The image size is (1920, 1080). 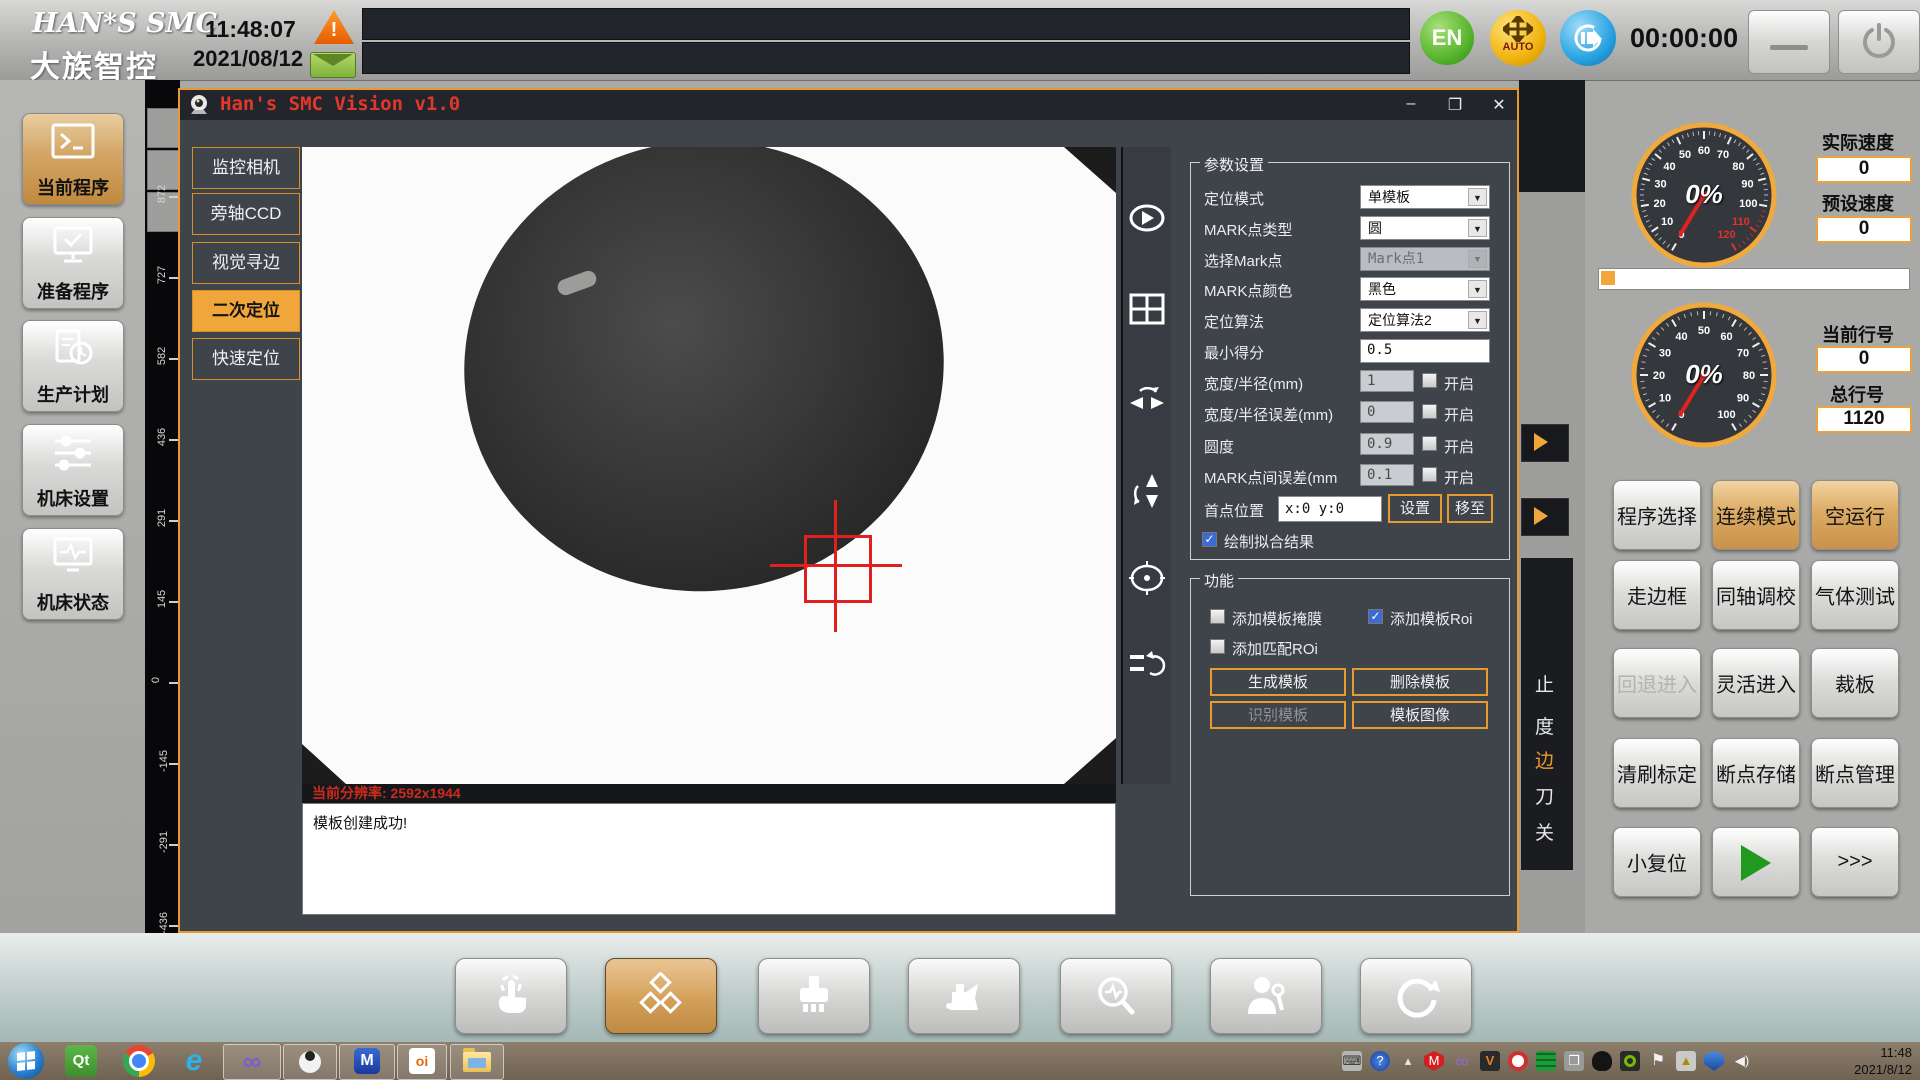 What do you see at coordinates (1425, 320) in the screenshot?
I see `positioning-algorithm-dropdown: 定位算法2 ▼` at bounding box center [1425, 320].